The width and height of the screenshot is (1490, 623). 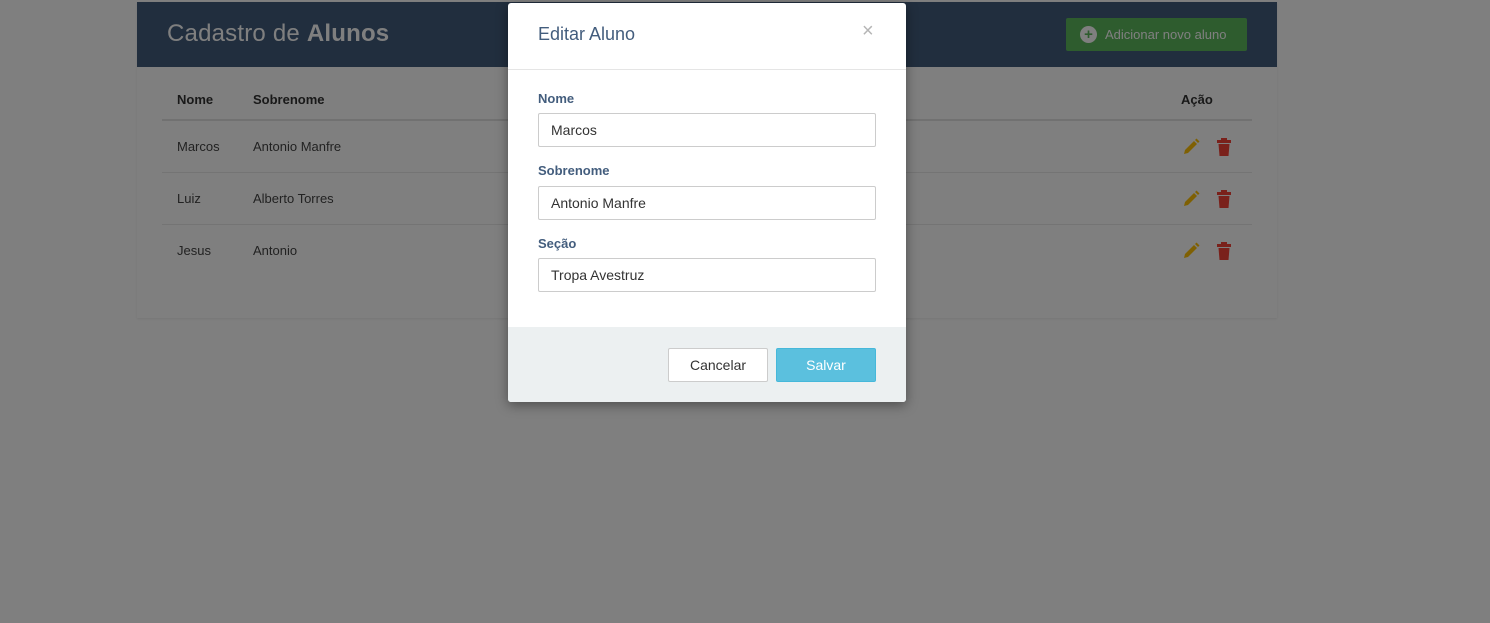 What do you see at coordinates (587, 34) in the screenshot?
I see `modal-title: Editar Aluno` at bounding box center [587, 34].